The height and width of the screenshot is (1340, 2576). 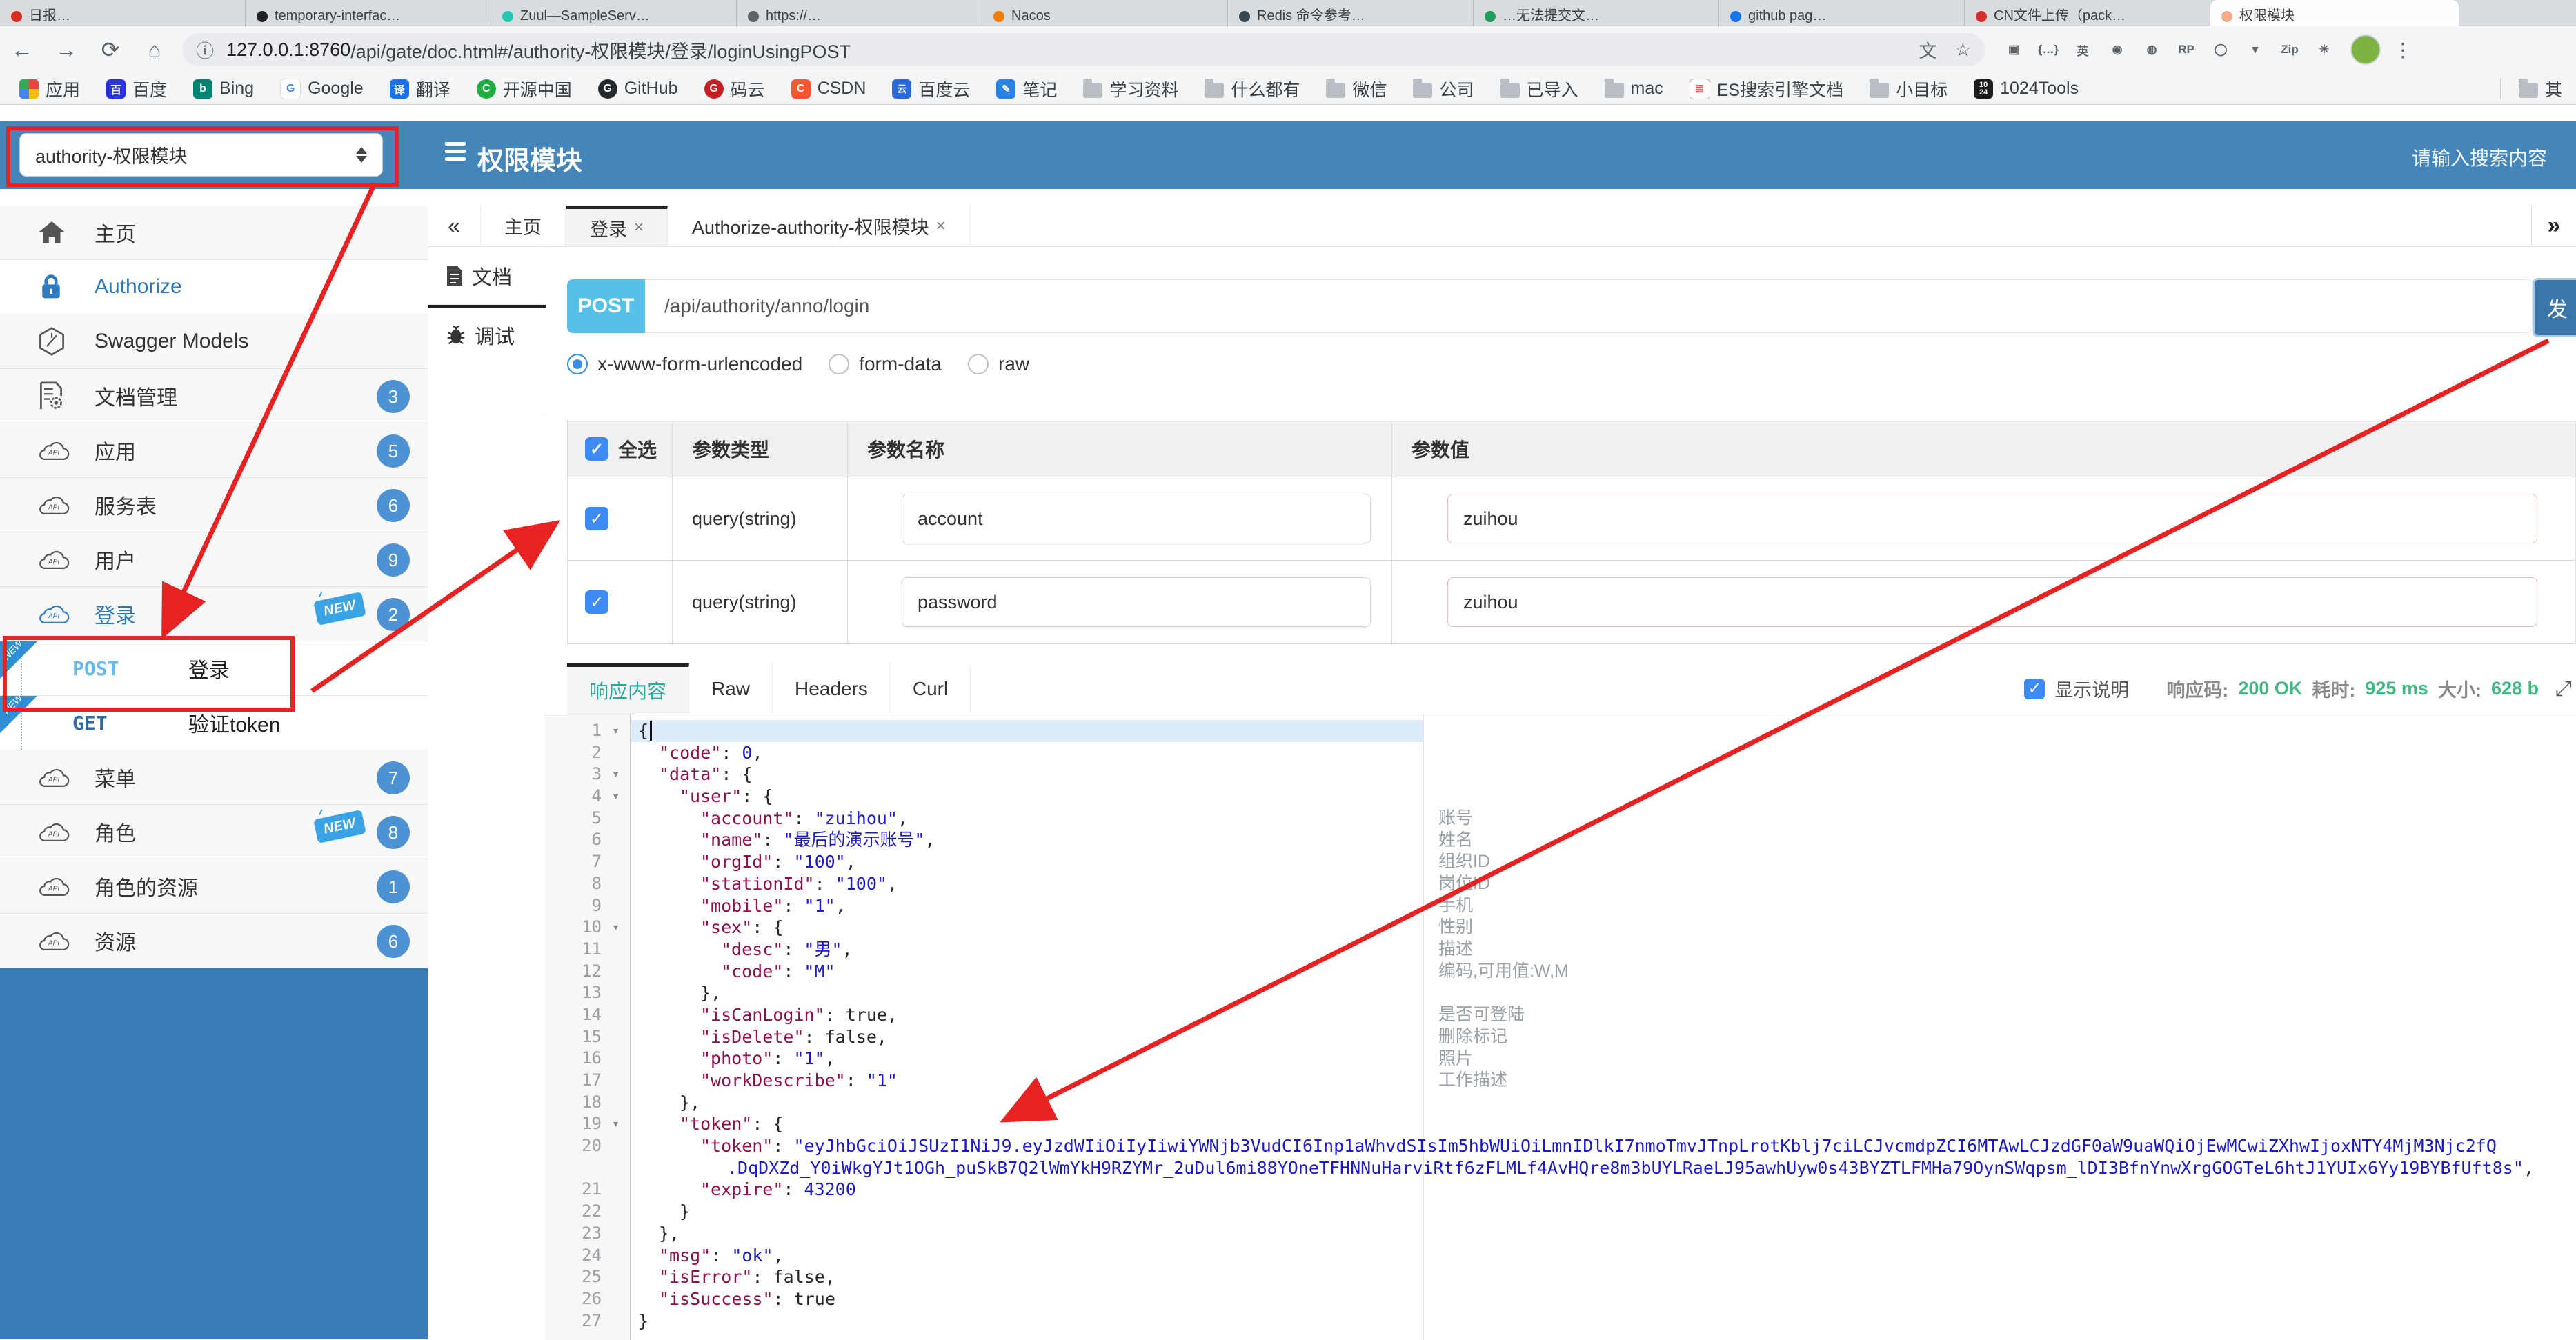 I want to click on bookmark-item: 应用, so click(x=49, y=89).